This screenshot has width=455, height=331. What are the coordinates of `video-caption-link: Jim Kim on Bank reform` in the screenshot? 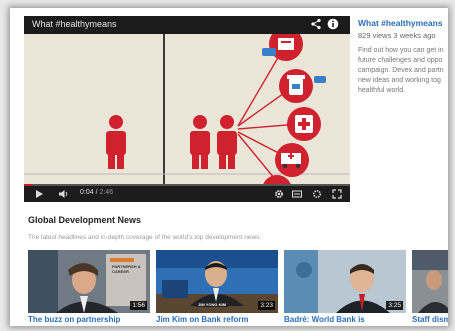 It's located at (217, 319).